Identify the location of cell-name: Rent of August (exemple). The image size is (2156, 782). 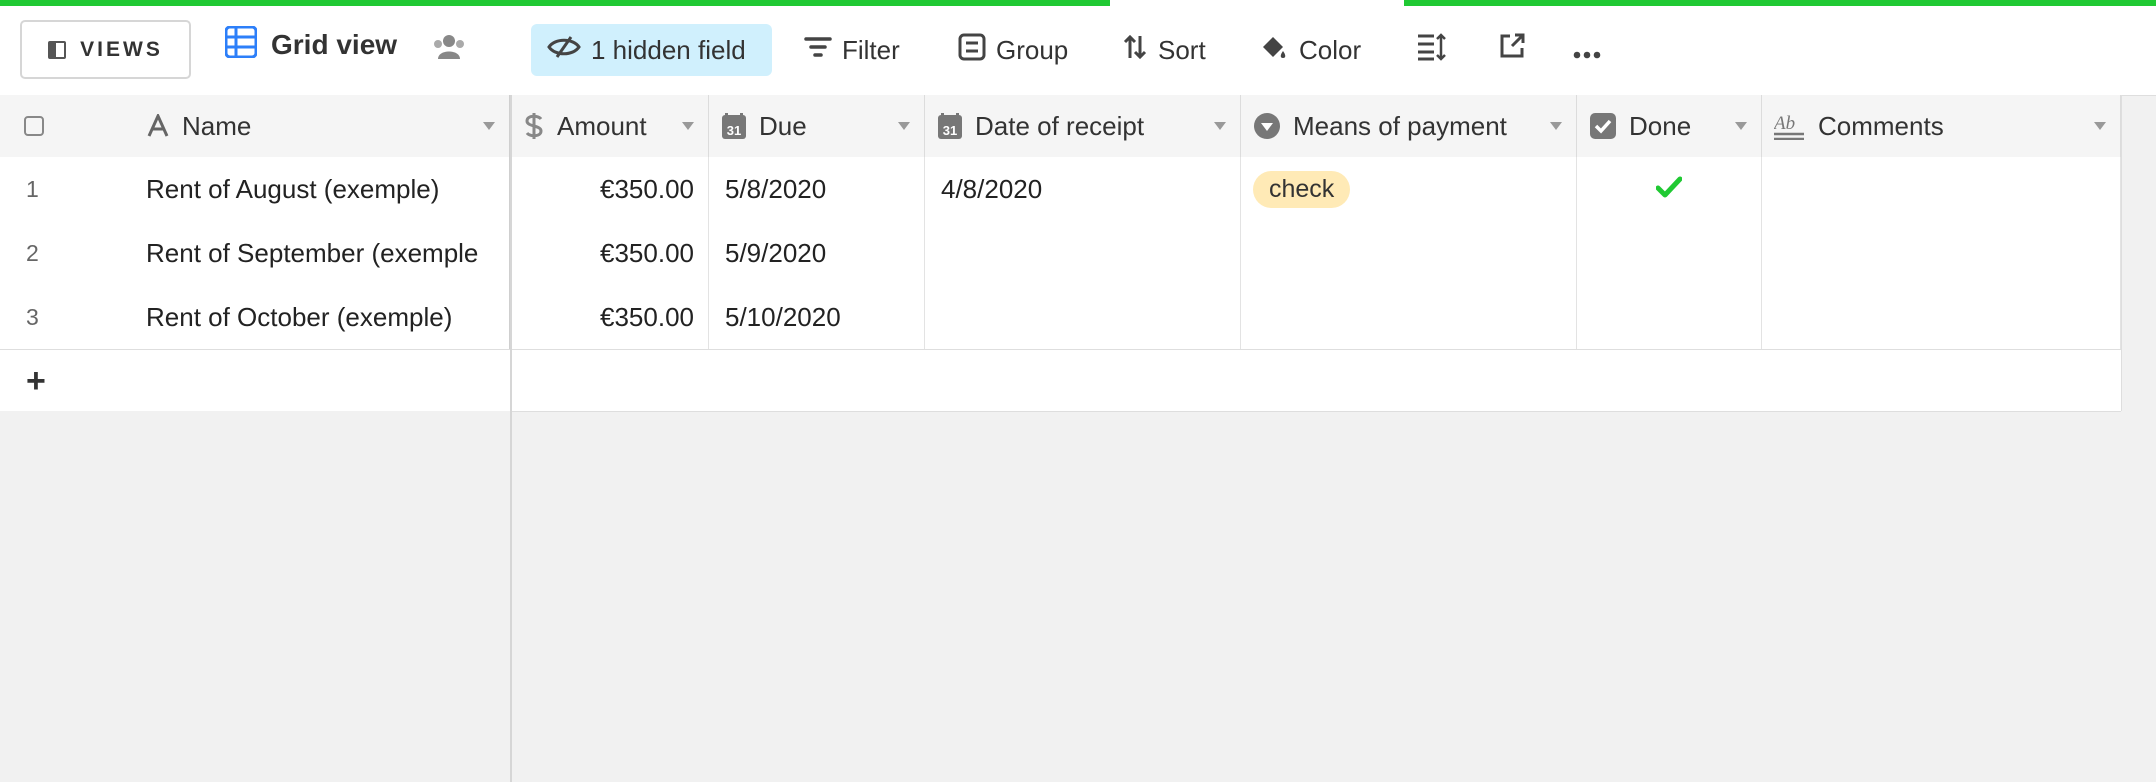
(320, 189).